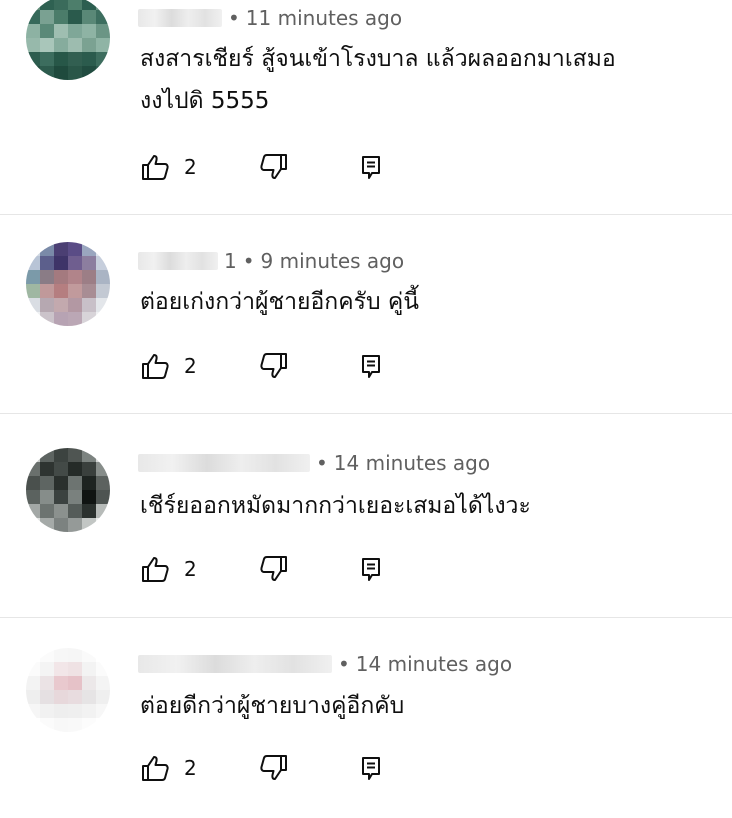  I want to click on comment-timestamp: 9 minutes ago, so click(333, 261).